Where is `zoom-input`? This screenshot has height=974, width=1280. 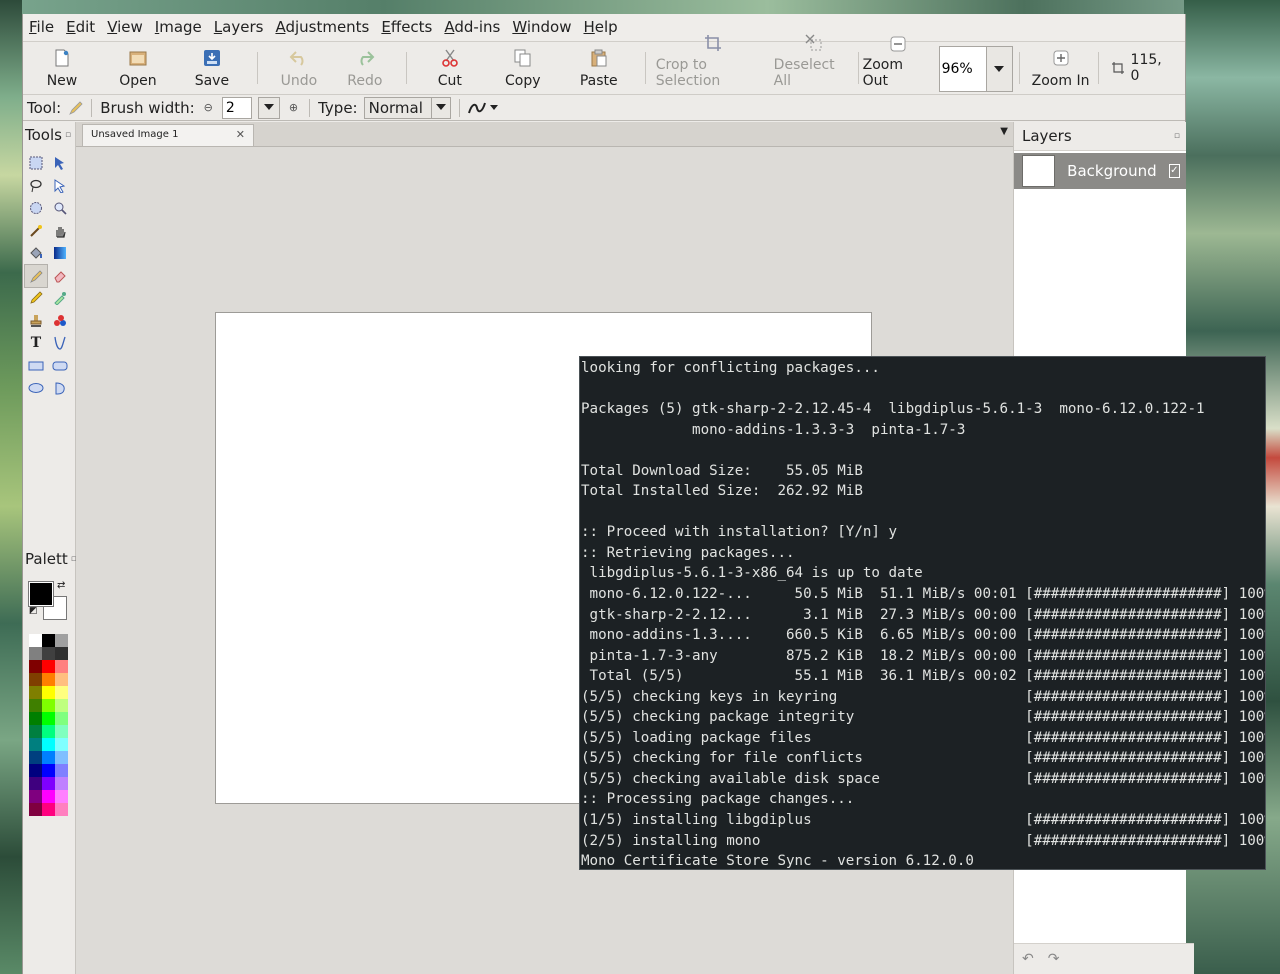
zoom-input is located at coordinates (962, 69).